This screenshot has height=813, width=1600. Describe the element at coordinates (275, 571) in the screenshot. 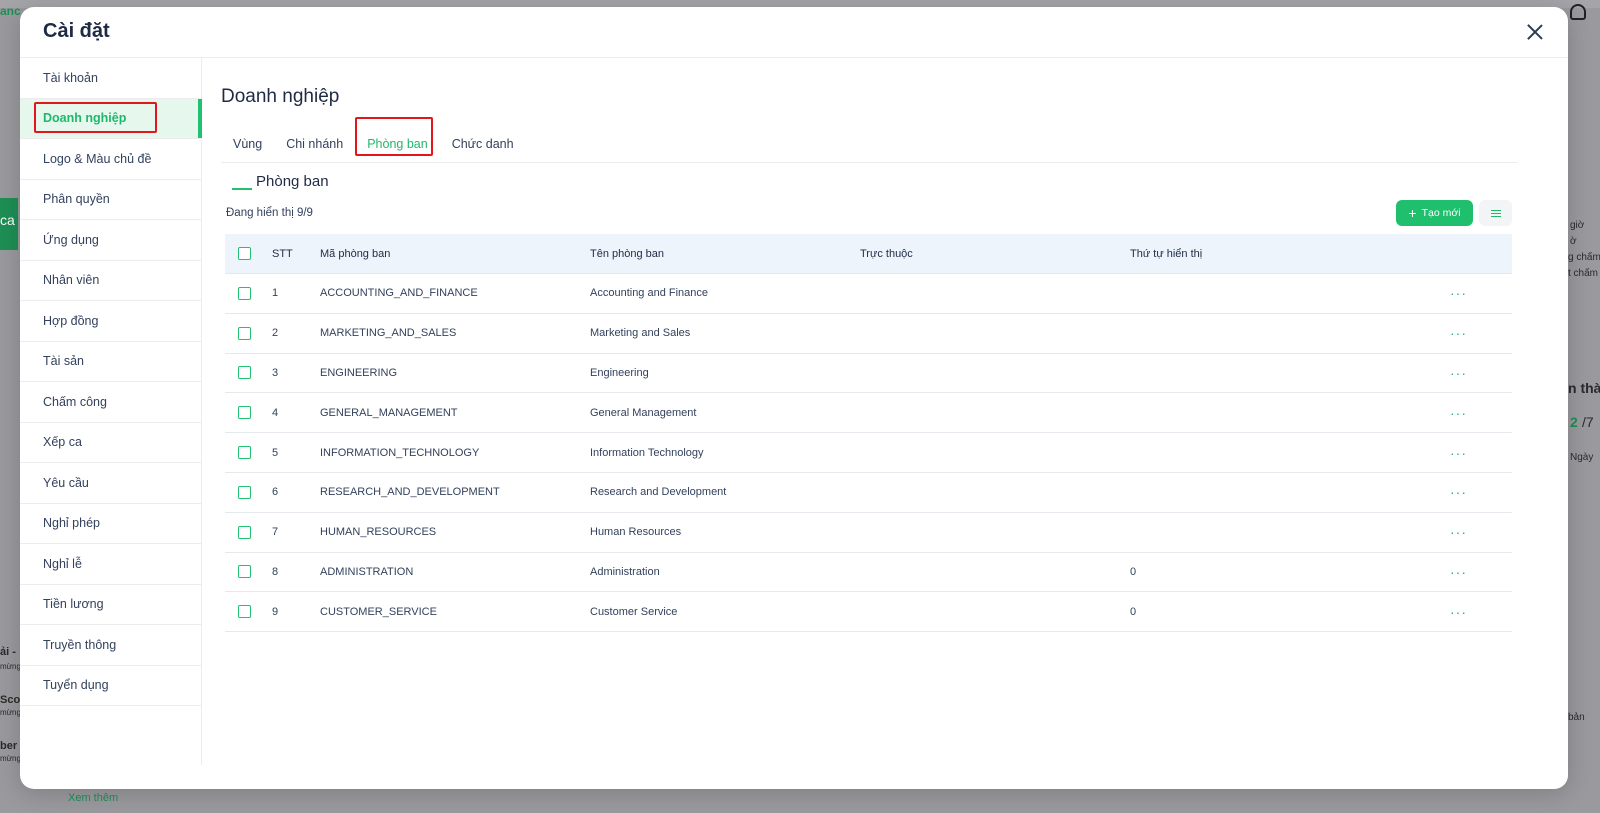

I see `cell-stt: 8` at that location.